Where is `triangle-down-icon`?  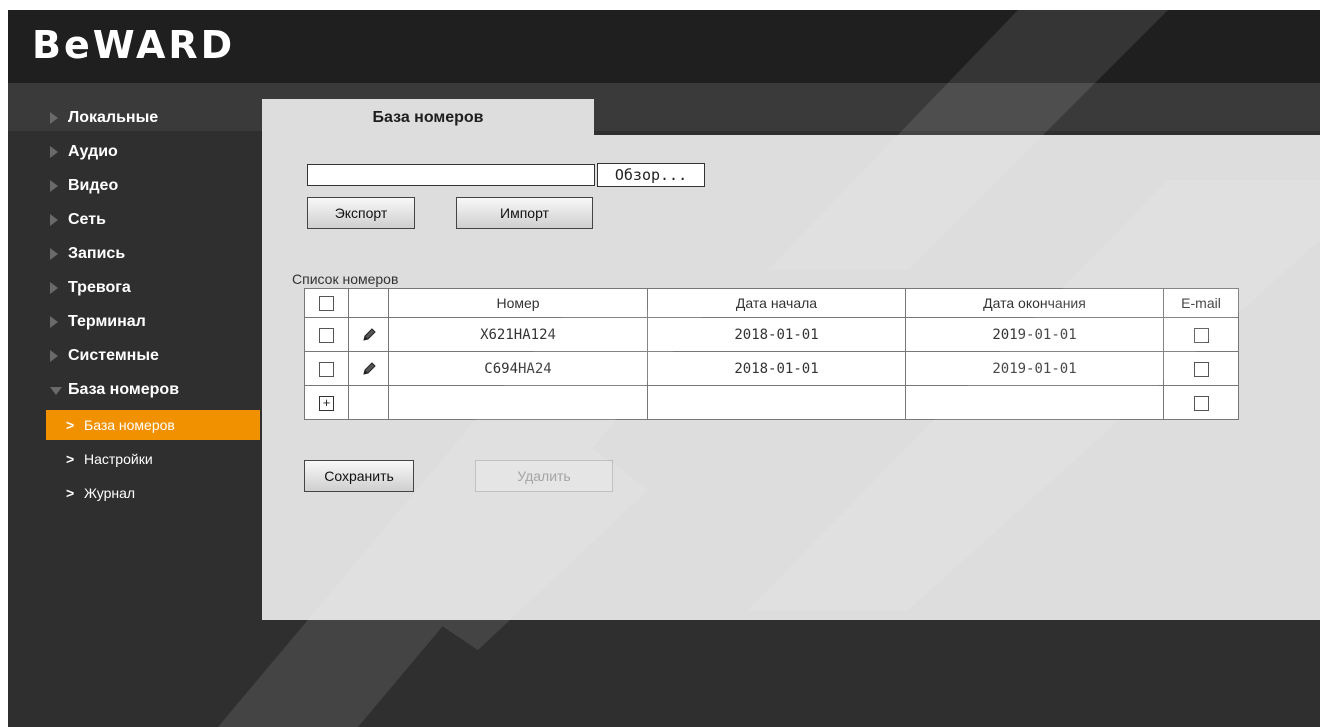
triangle-down-icon is located at coordinates (56, 391).